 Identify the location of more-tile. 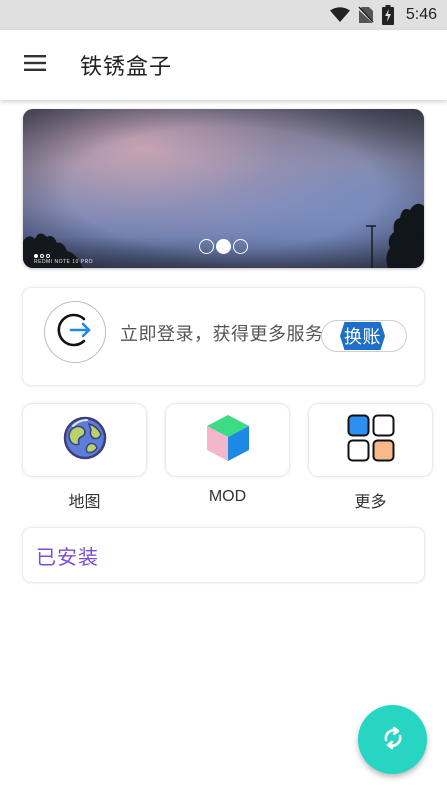
(370, 440).